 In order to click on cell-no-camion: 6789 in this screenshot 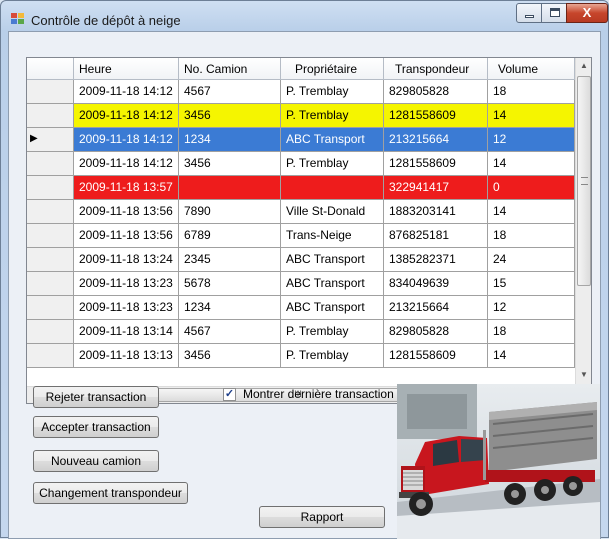, I will do `click(230, 236)`.